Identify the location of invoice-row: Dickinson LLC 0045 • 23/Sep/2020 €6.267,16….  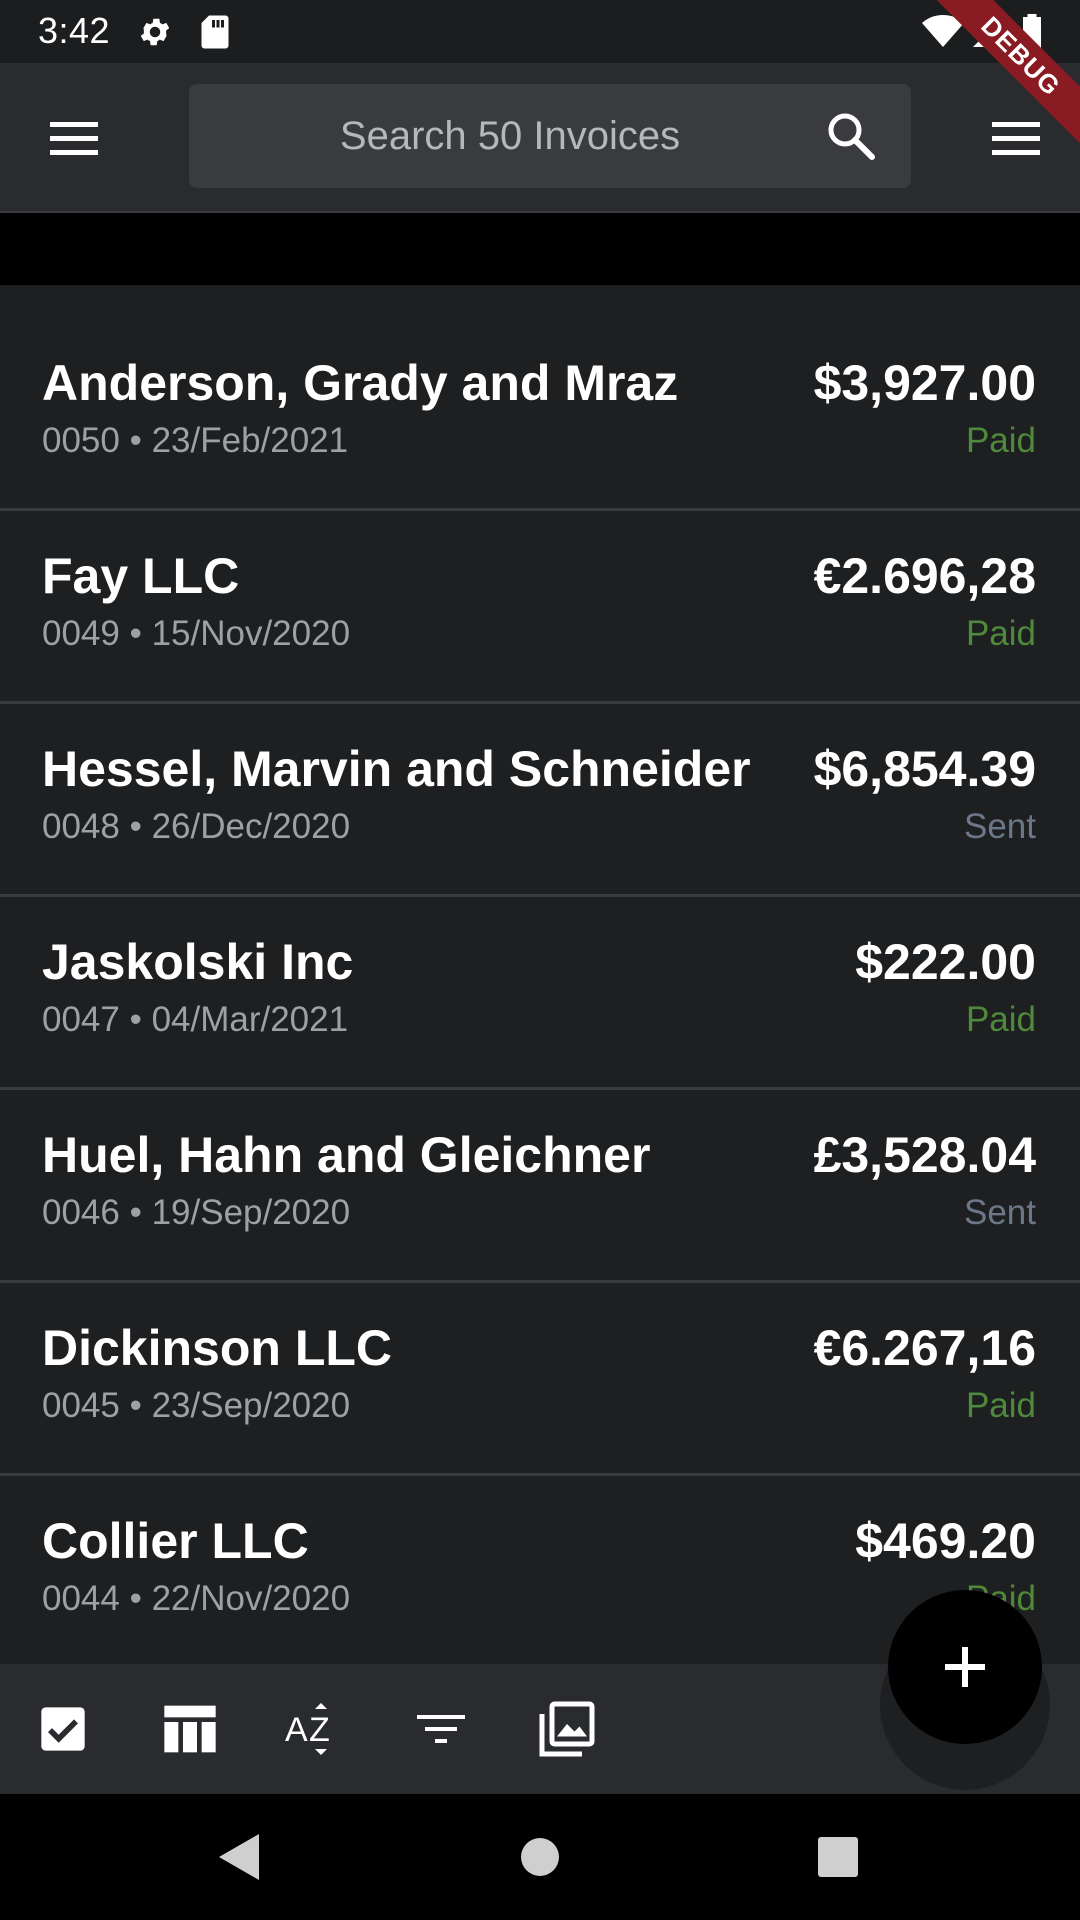
(540, 1379).